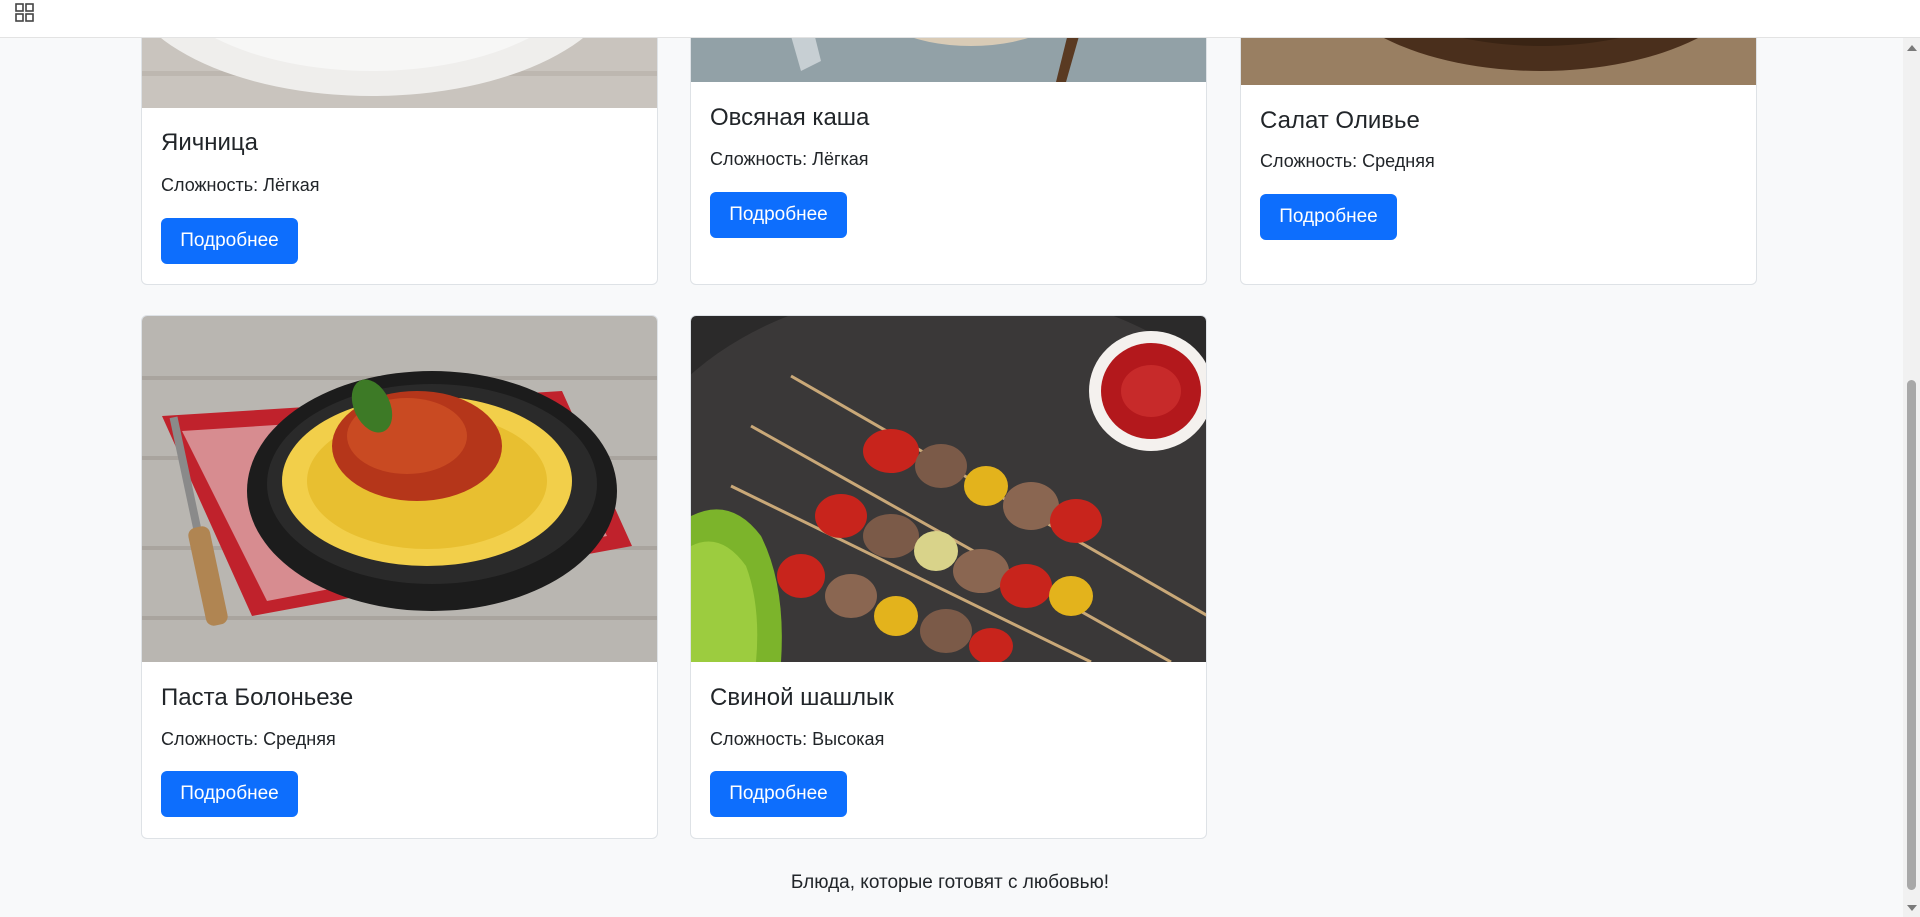 The height and width of the screenshot is (917, 1920). Describe the element at coordinates (1911, 635) in the screenshot. I see `scrollbar-thumb` at that location.